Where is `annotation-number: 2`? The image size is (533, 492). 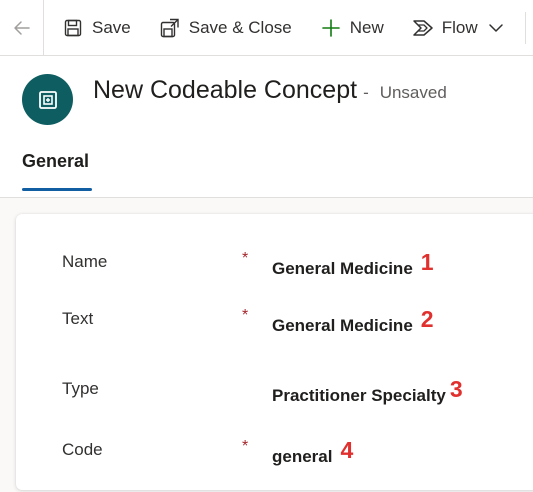
annotation-number: 2 is located at coordinates (427, 319).